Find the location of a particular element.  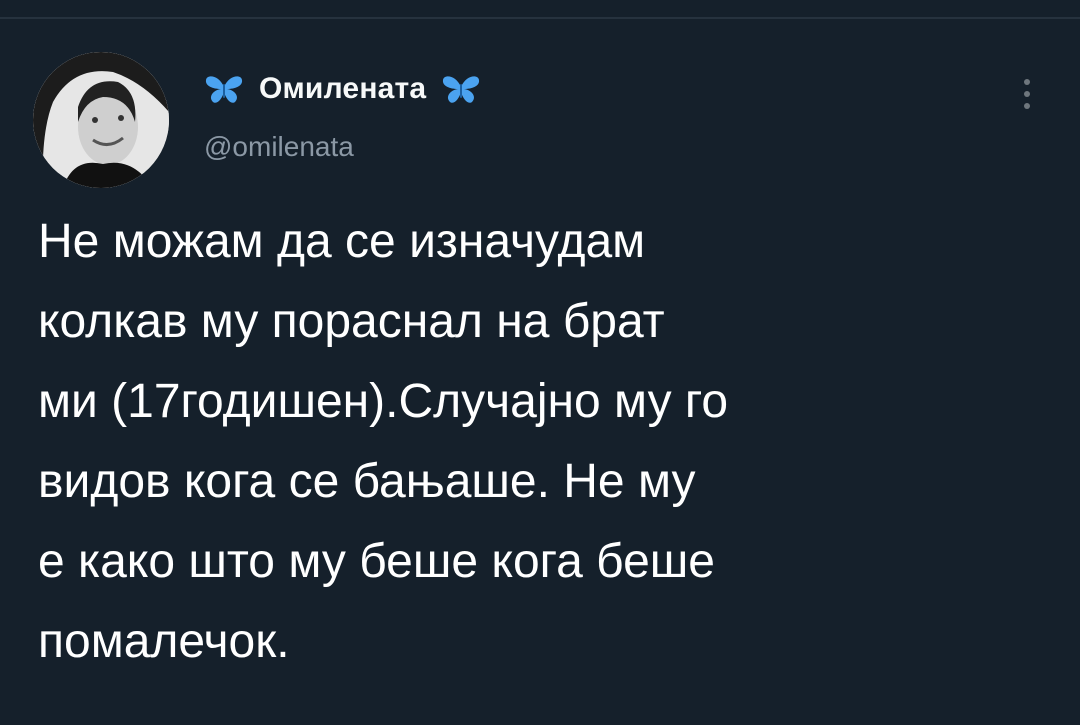

avatar is located at coordinates (101, 120).